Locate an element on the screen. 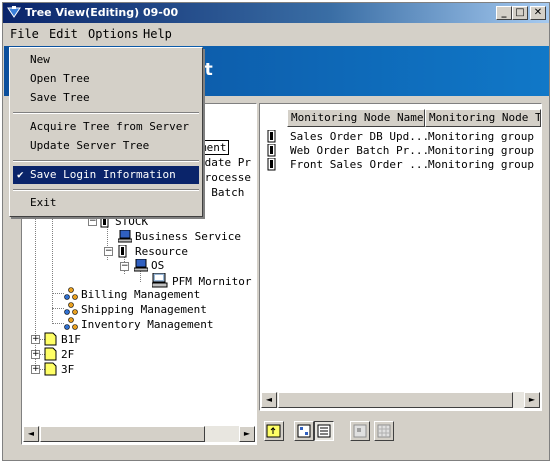 Image resolution: width=552 pixels, height=463 pixels. pfm-monitor-icon is located at coordinates (160, 280).